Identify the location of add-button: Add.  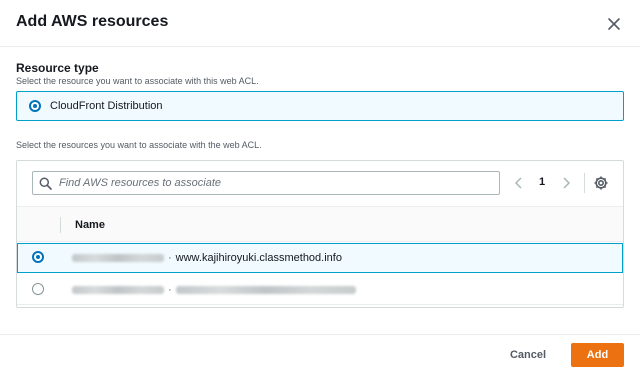
(597, 355).